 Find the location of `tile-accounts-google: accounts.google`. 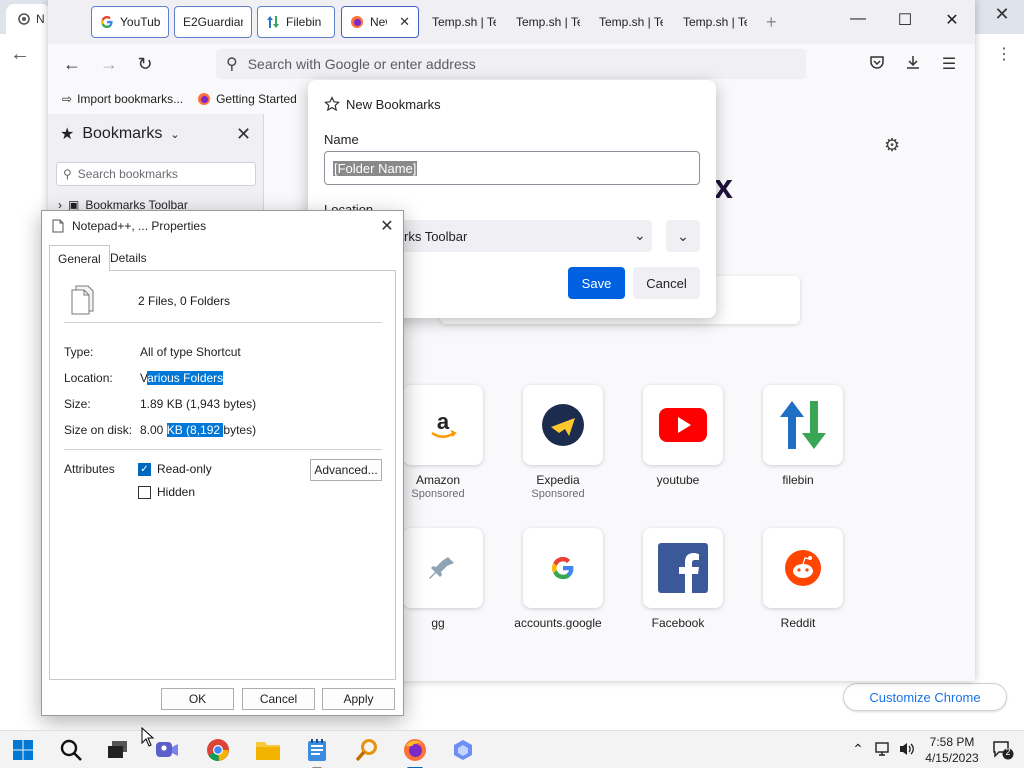

tile-accounts-google: accounts.google is located at coordinates (558, 588).